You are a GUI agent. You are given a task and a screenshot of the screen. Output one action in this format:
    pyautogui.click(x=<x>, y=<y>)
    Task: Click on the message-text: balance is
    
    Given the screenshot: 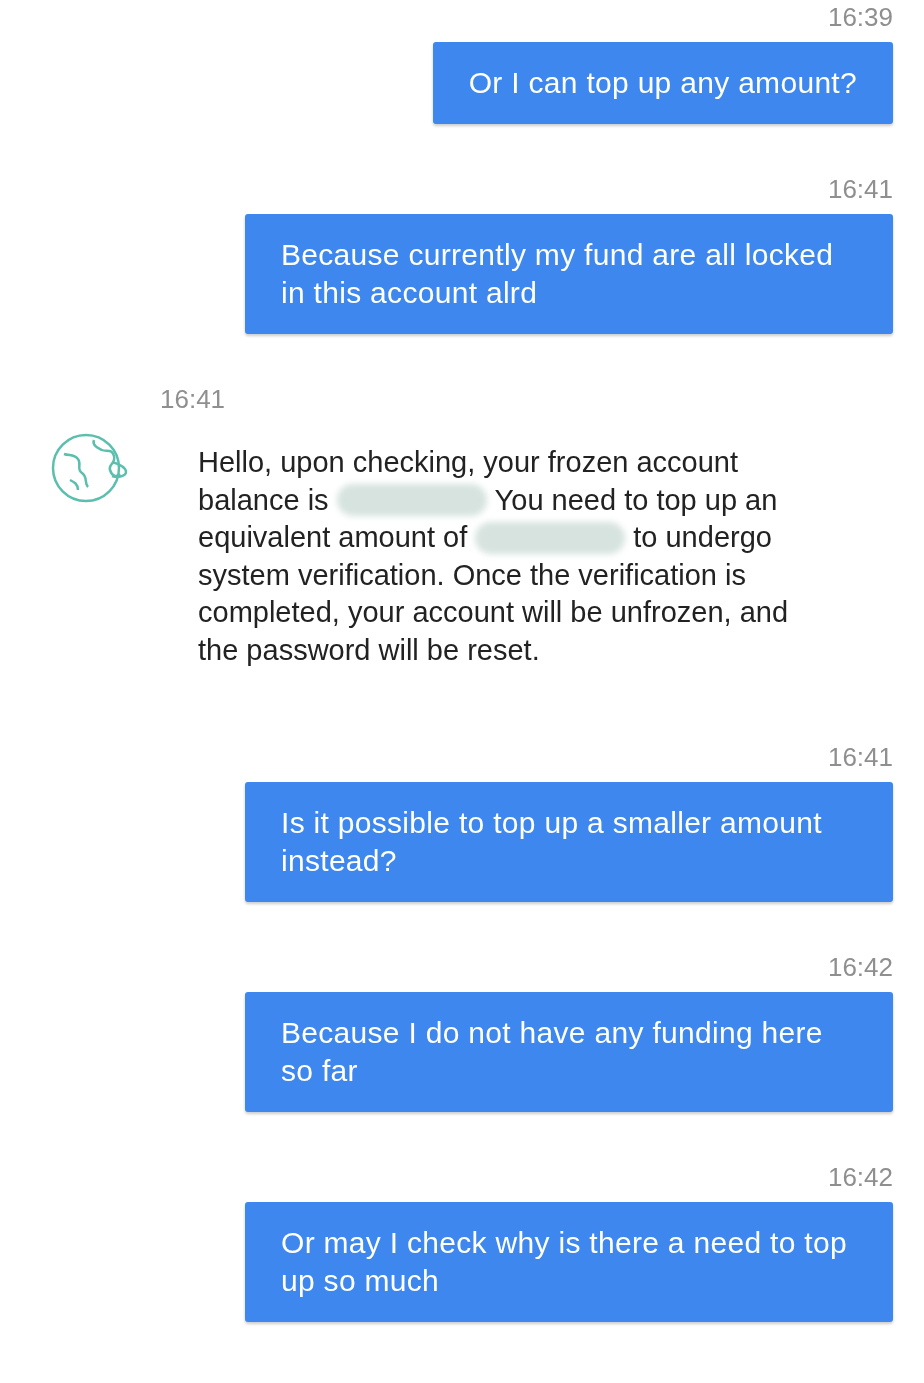 What is the action you would take?
    pyautogui.click(x=263, y=500)
    